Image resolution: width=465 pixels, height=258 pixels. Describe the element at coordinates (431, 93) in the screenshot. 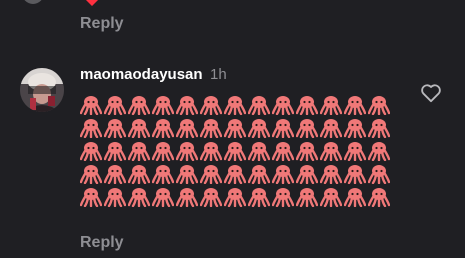

I see `heart-outline-icon` at that location.